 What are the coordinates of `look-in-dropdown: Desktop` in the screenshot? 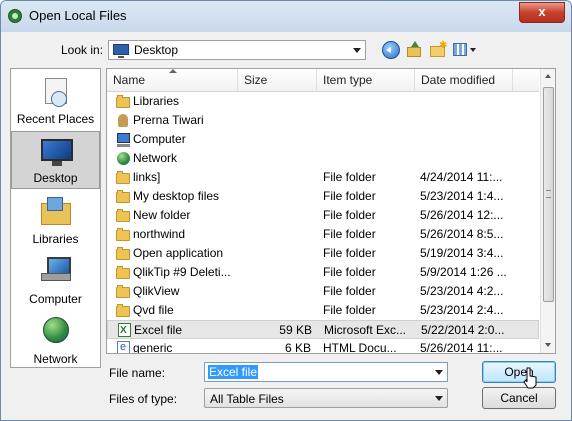 It's located at (237, 50).